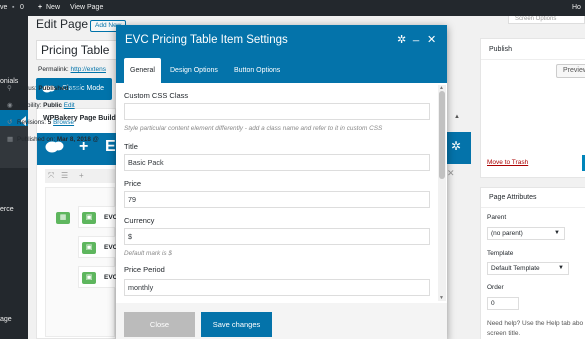 Image resolution: width=585 pixels, height=339 pixels. I want to click on calendar-icon: ▦, so click(10, 139).